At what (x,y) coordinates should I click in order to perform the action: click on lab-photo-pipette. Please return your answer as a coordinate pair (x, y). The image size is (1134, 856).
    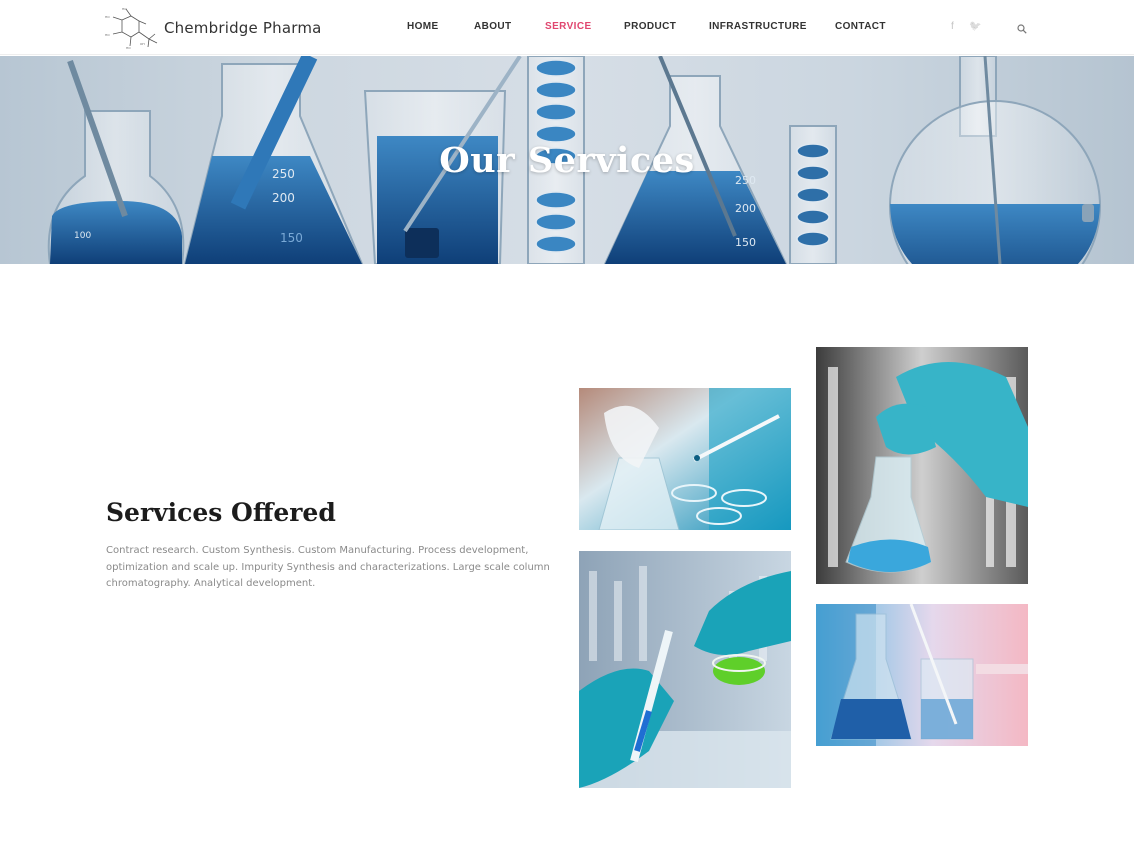
    Looking at the image, I should click on (685, 459).